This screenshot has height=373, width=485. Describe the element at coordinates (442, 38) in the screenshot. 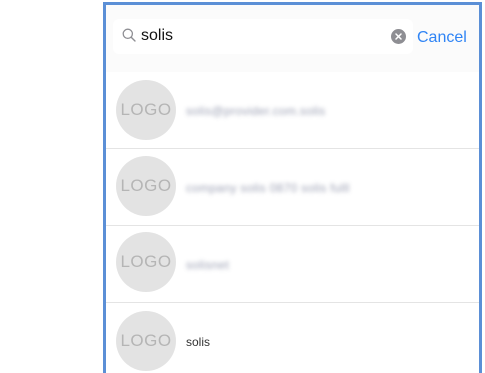

I see `cancel-button: Cancel` at that location.